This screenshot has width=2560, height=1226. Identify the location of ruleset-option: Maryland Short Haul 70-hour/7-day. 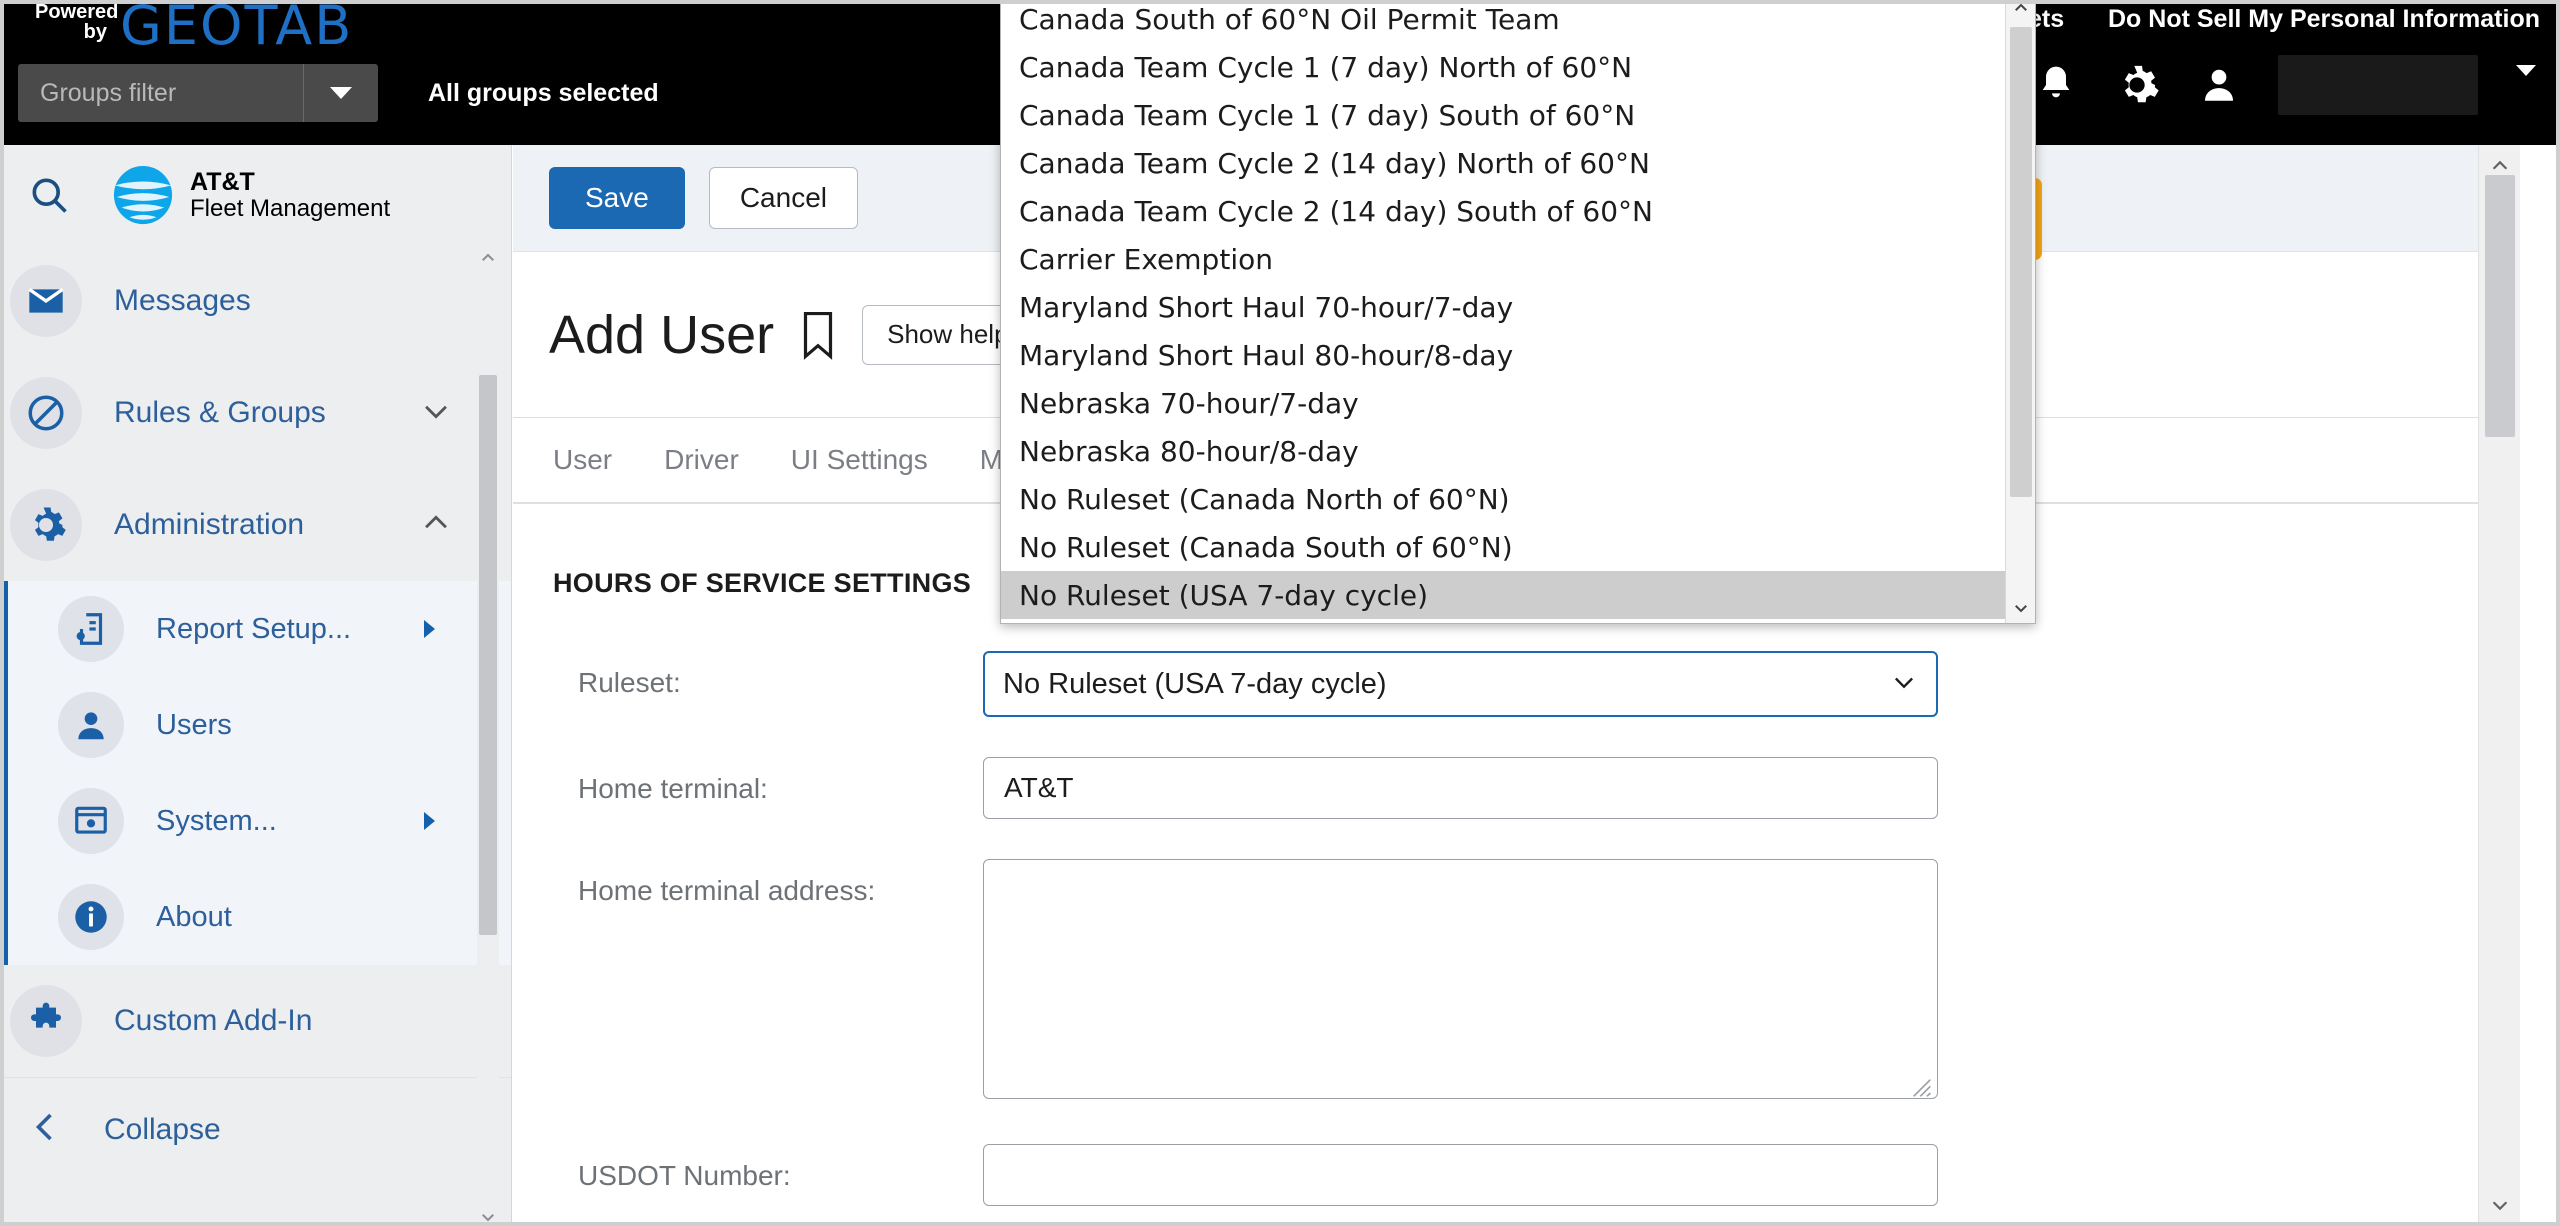
(1503, 307).